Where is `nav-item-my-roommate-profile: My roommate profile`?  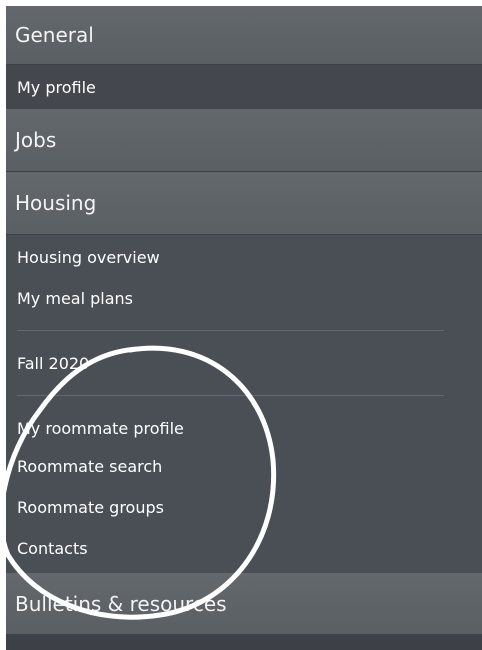
nav-item-my-roommate-profile: My roommate profile is located at coordinates (100, 428).